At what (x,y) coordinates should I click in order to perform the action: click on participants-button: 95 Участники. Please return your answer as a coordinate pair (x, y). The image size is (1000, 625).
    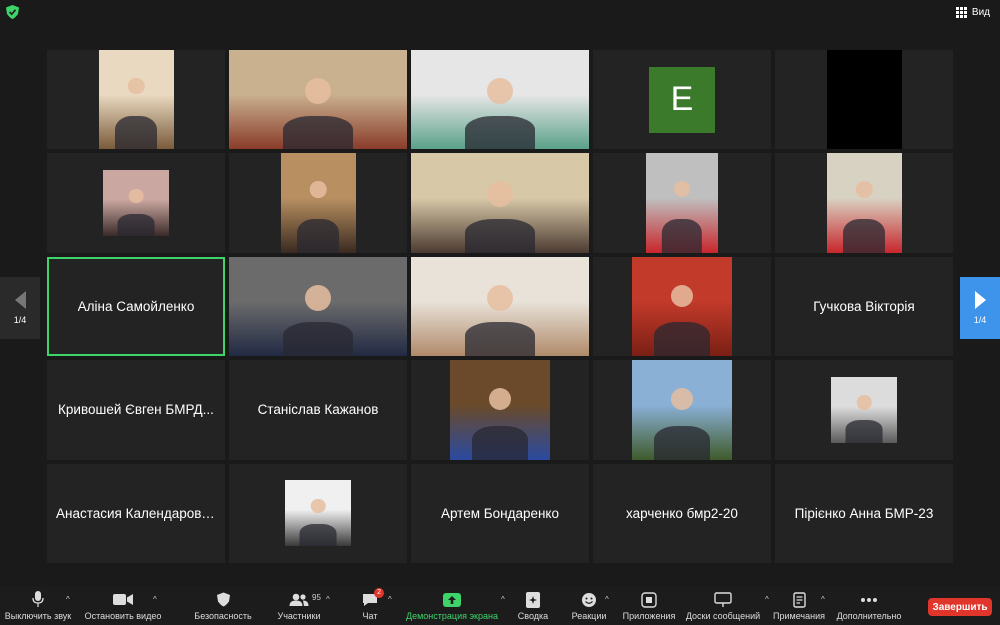
    Looking at the image, I should click on (299, 605).